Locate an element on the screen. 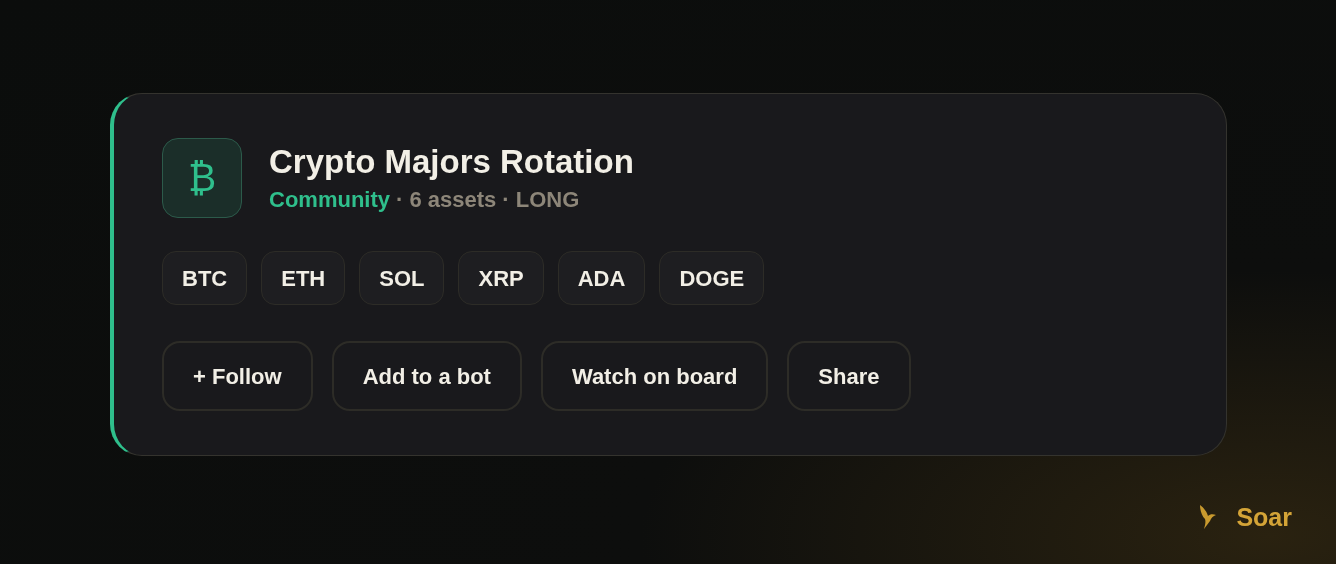 Image resolution: width=1336 pixels, height=564 pixels. source-label: Community is located at coordinates (329, 200).